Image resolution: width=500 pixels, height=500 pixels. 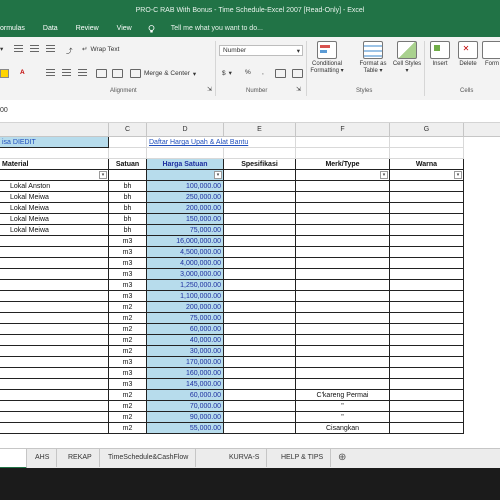 What do you see at coordinates (468, 64) in the screenshot?
I see `delete-cells-button: ✕ Delete` at bounding box center [468, 64].